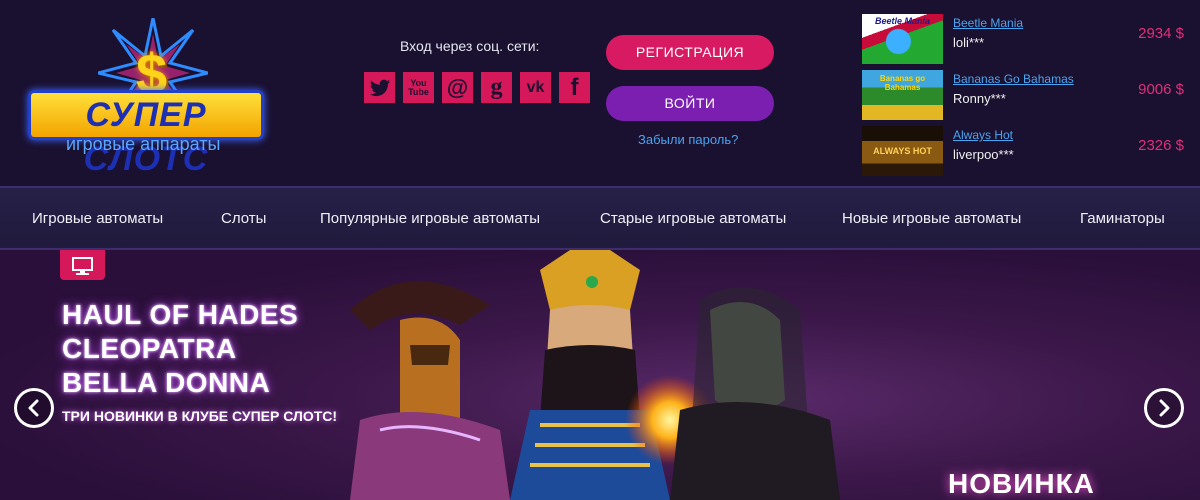  What do you see at coordinates (430, 219) in the screenshot?
I see `nav-item-popular: Популярные игровые автоматы` at bounding box center [430, 219].